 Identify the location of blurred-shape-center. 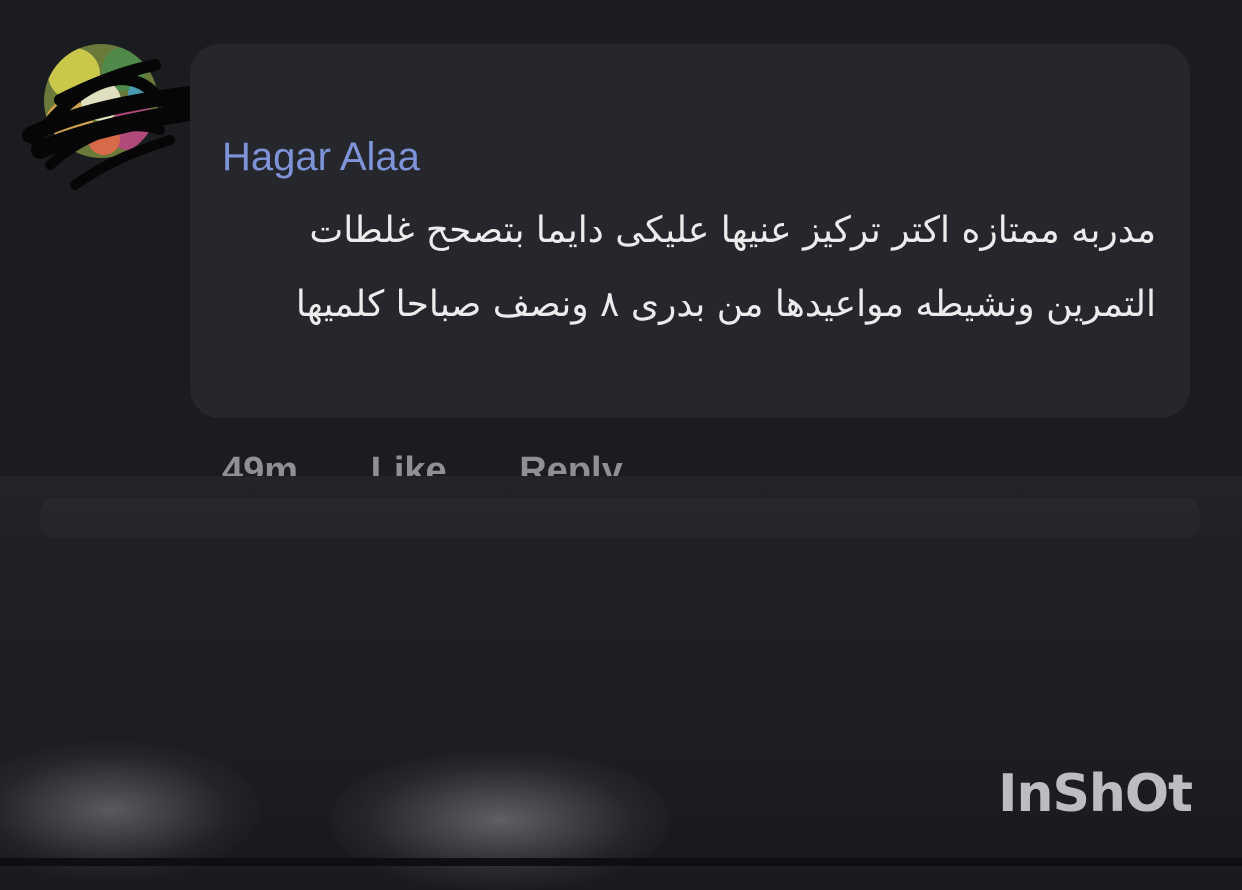
(500, 820).